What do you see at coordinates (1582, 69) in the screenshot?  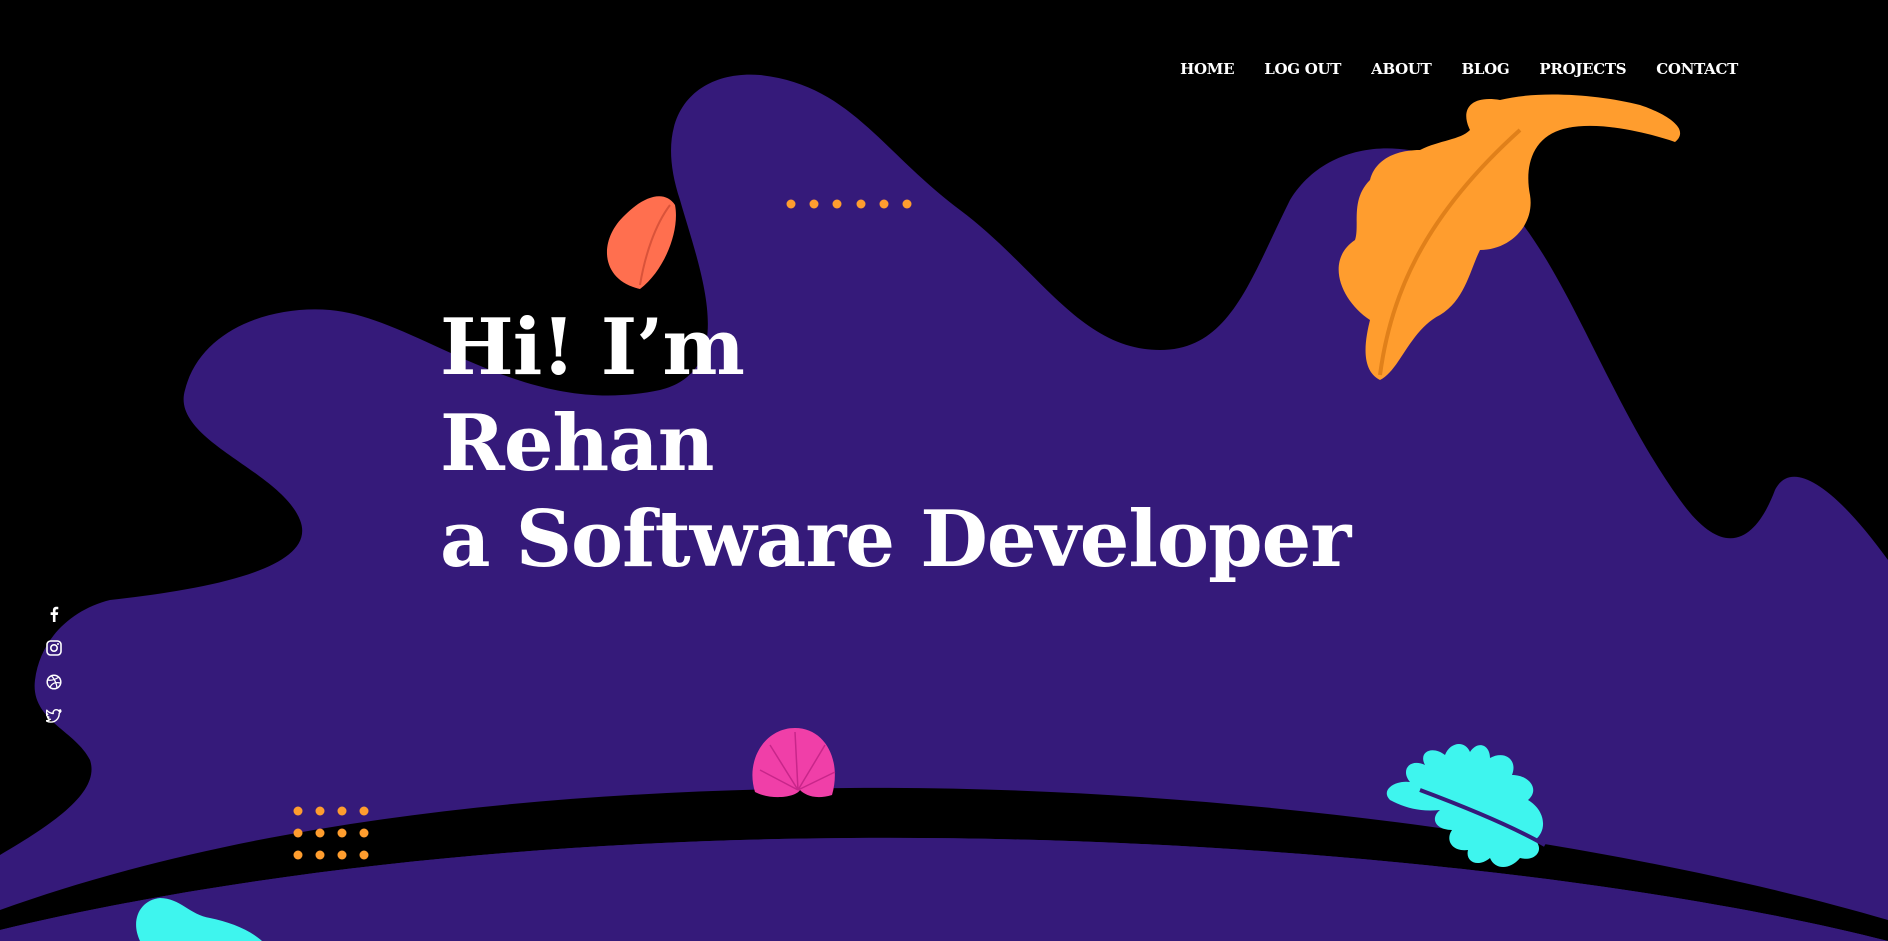 I see `nav-projects: PROJECTS` at bounding box center [1582, 69].